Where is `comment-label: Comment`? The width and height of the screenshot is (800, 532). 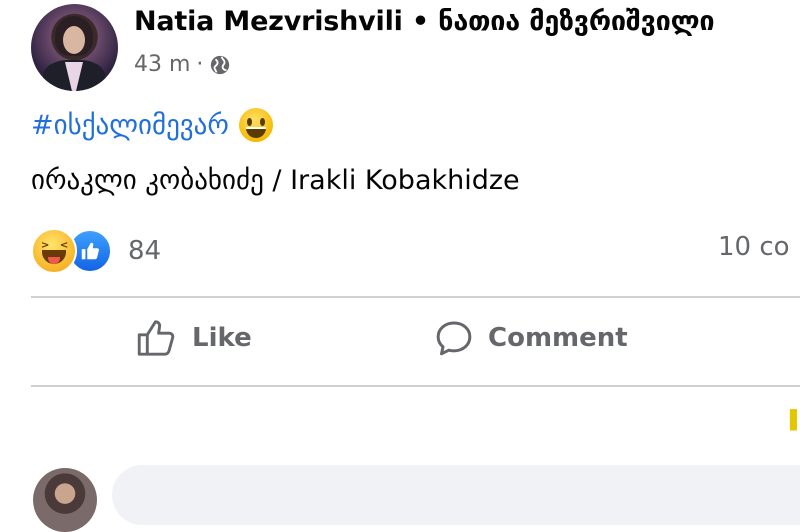
comment-label: Comment is located at coordinates (558, 338).